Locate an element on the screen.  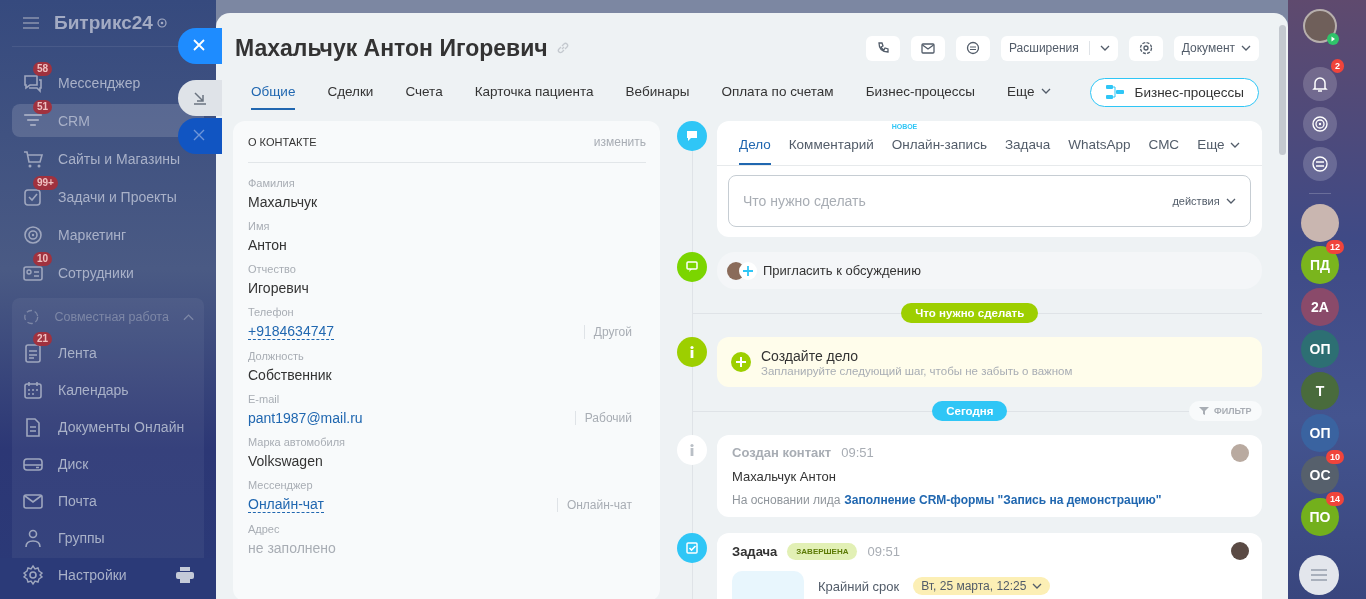
menu-button is located at coordinates (1319, 575).